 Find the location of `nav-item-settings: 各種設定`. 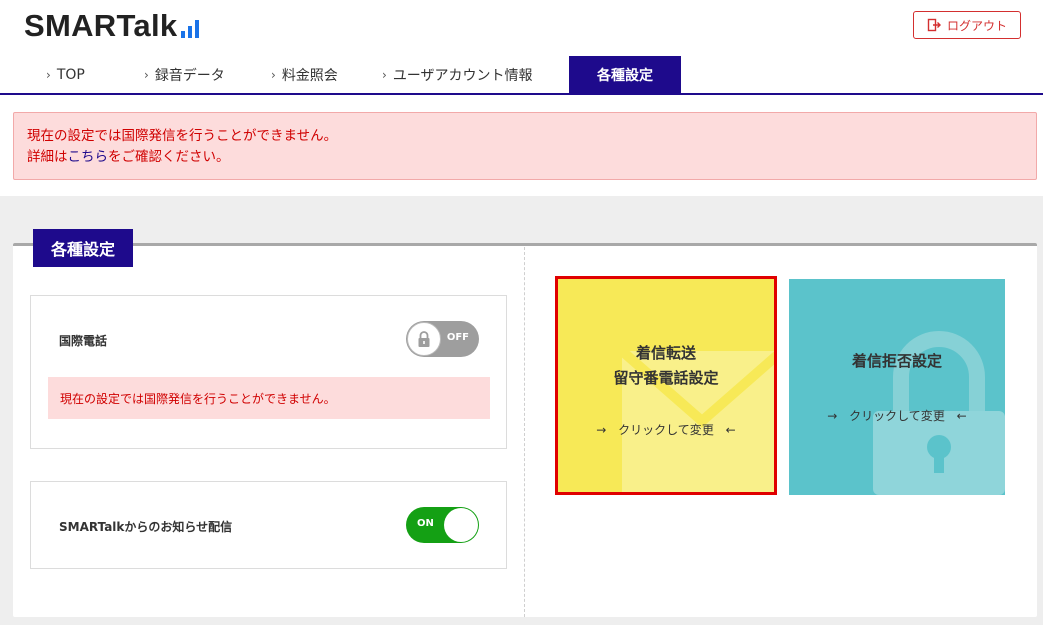

nav-item-settings: 各種設定 is located at coordinates (625, 75).